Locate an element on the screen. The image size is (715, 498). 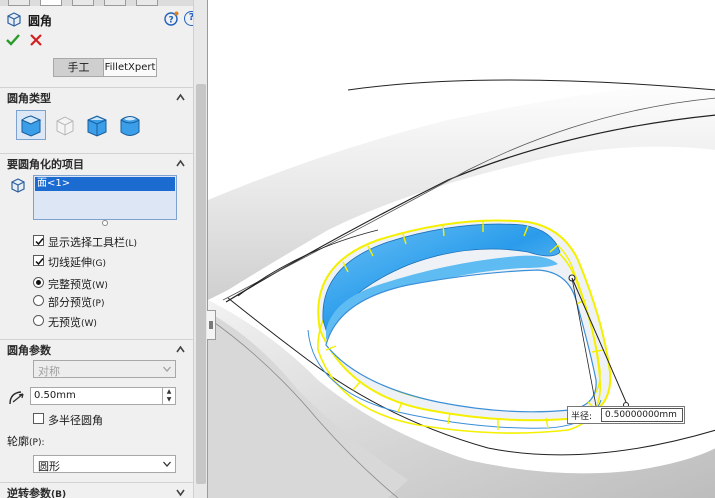
spin-up-icon: ▲ is located at coordinates (169, 392).